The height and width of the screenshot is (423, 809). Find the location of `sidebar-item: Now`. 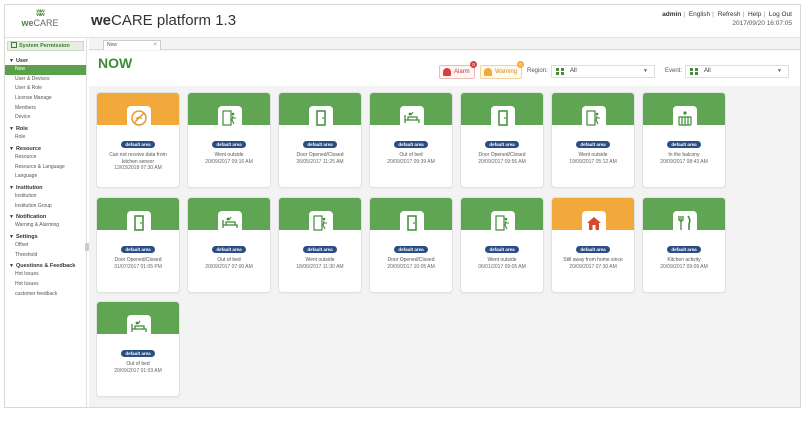

sidebar-item: Now is located at coordinates (45, 70).